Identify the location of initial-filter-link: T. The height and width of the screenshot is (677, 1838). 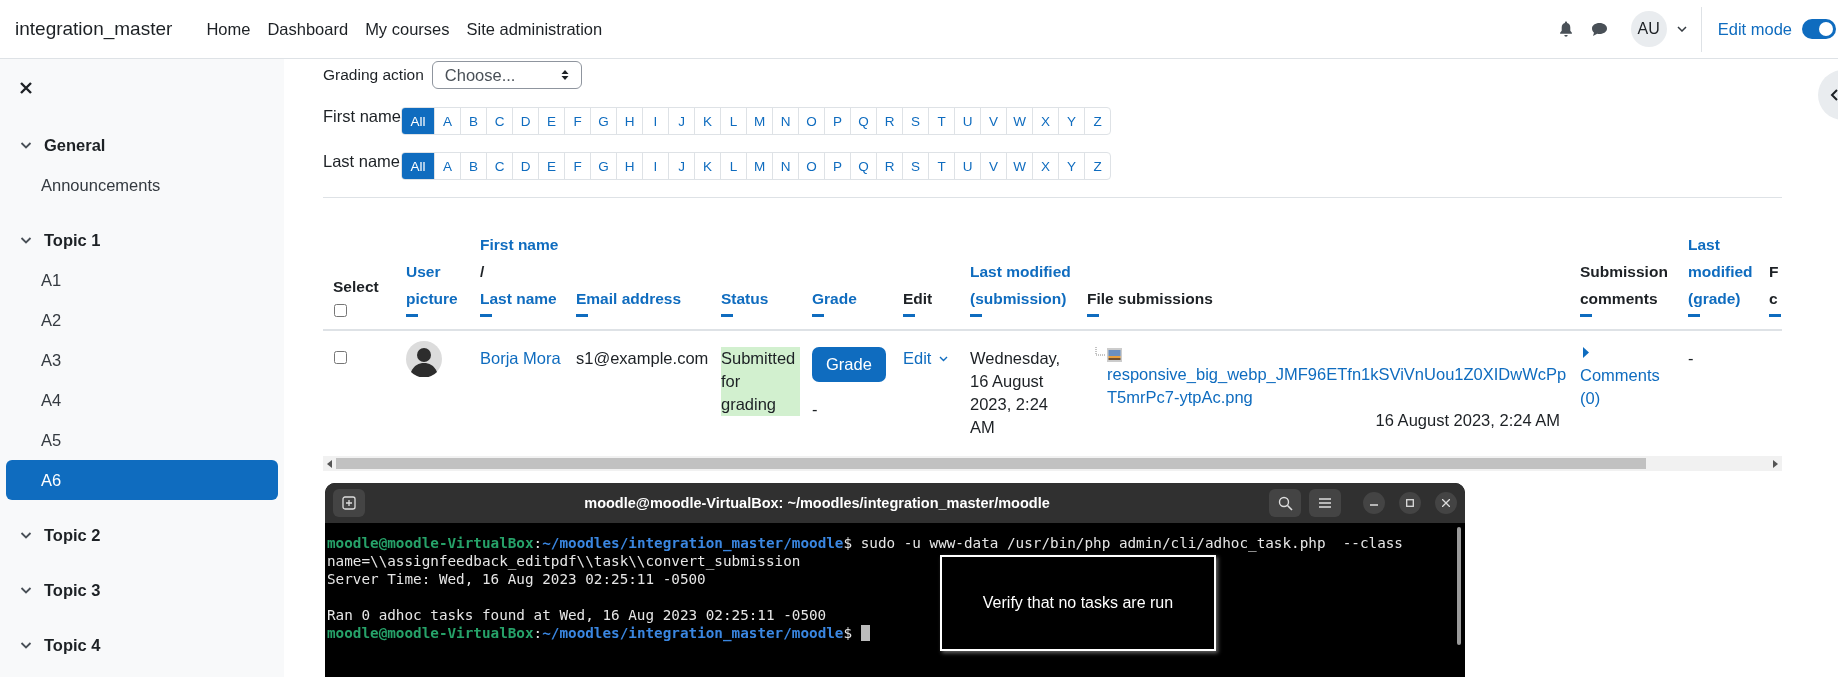
(941, 121).